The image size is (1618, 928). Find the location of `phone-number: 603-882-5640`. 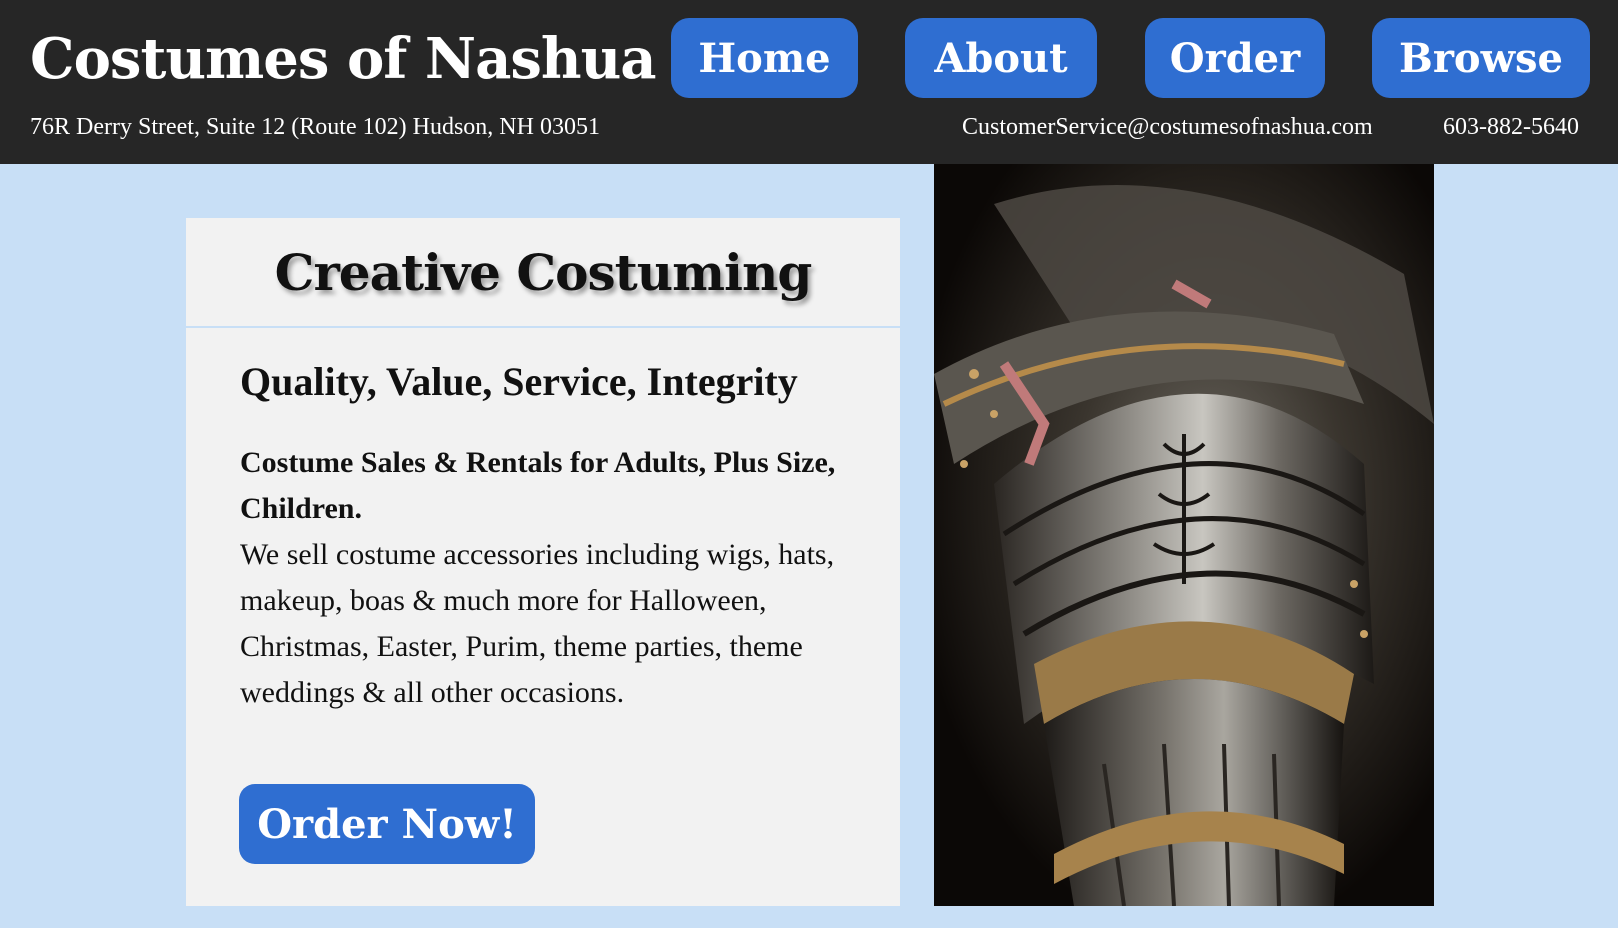

phone-number: 603-882-5640 is located at coordinates (1511, 127).